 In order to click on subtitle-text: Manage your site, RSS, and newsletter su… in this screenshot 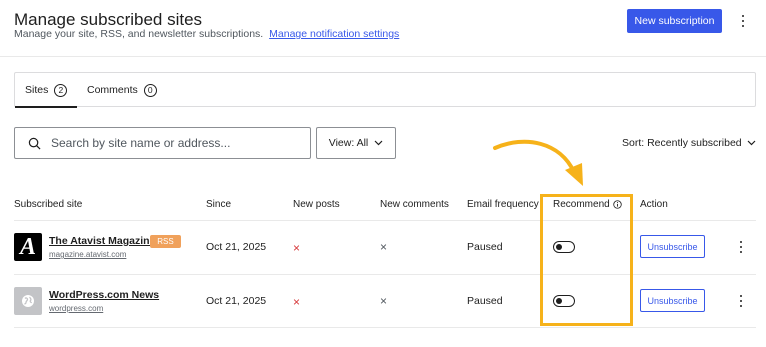, I will do `click(139, 34)`.